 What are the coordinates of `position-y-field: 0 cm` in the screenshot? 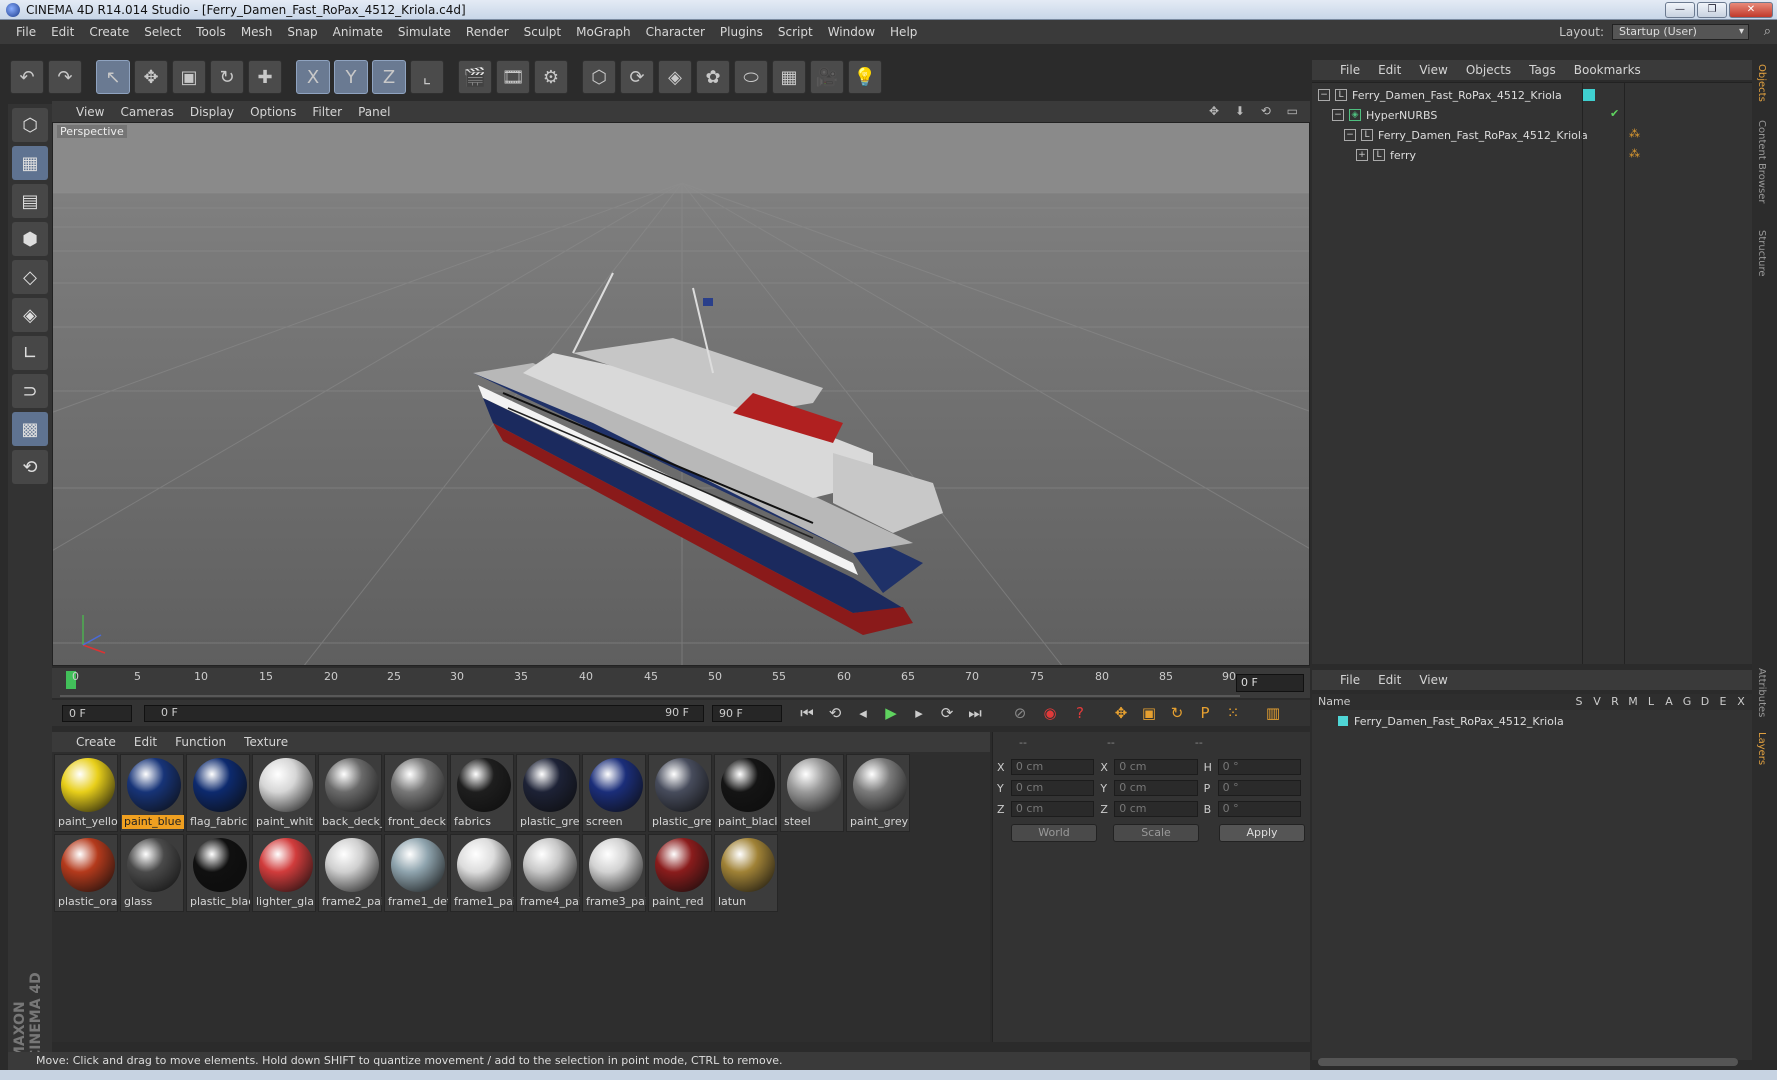 It's located at (1052, 788).